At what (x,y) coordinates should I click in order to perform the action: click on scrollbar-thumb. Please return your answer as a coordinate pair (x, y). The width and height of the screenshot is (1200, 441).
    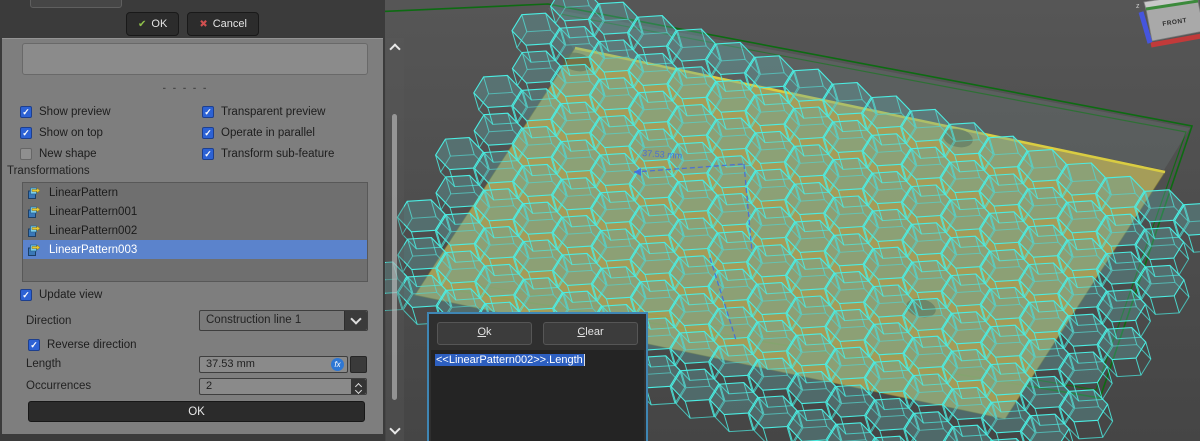
    Looking at the image, I should click on (394, 257).